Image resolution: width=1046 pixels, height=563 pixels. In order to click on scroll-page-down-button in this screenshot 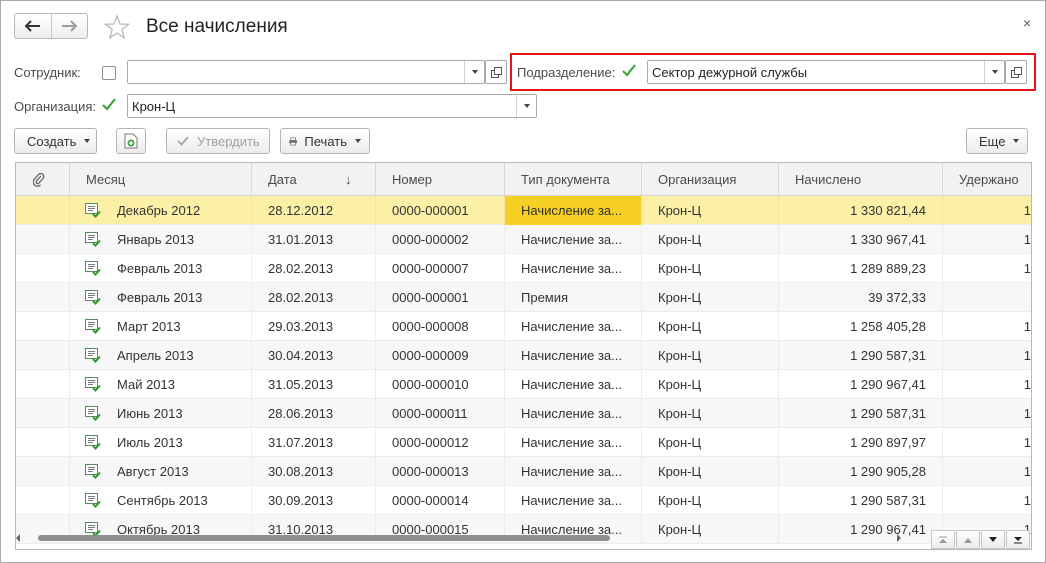, I will do `click(993, 539)`.